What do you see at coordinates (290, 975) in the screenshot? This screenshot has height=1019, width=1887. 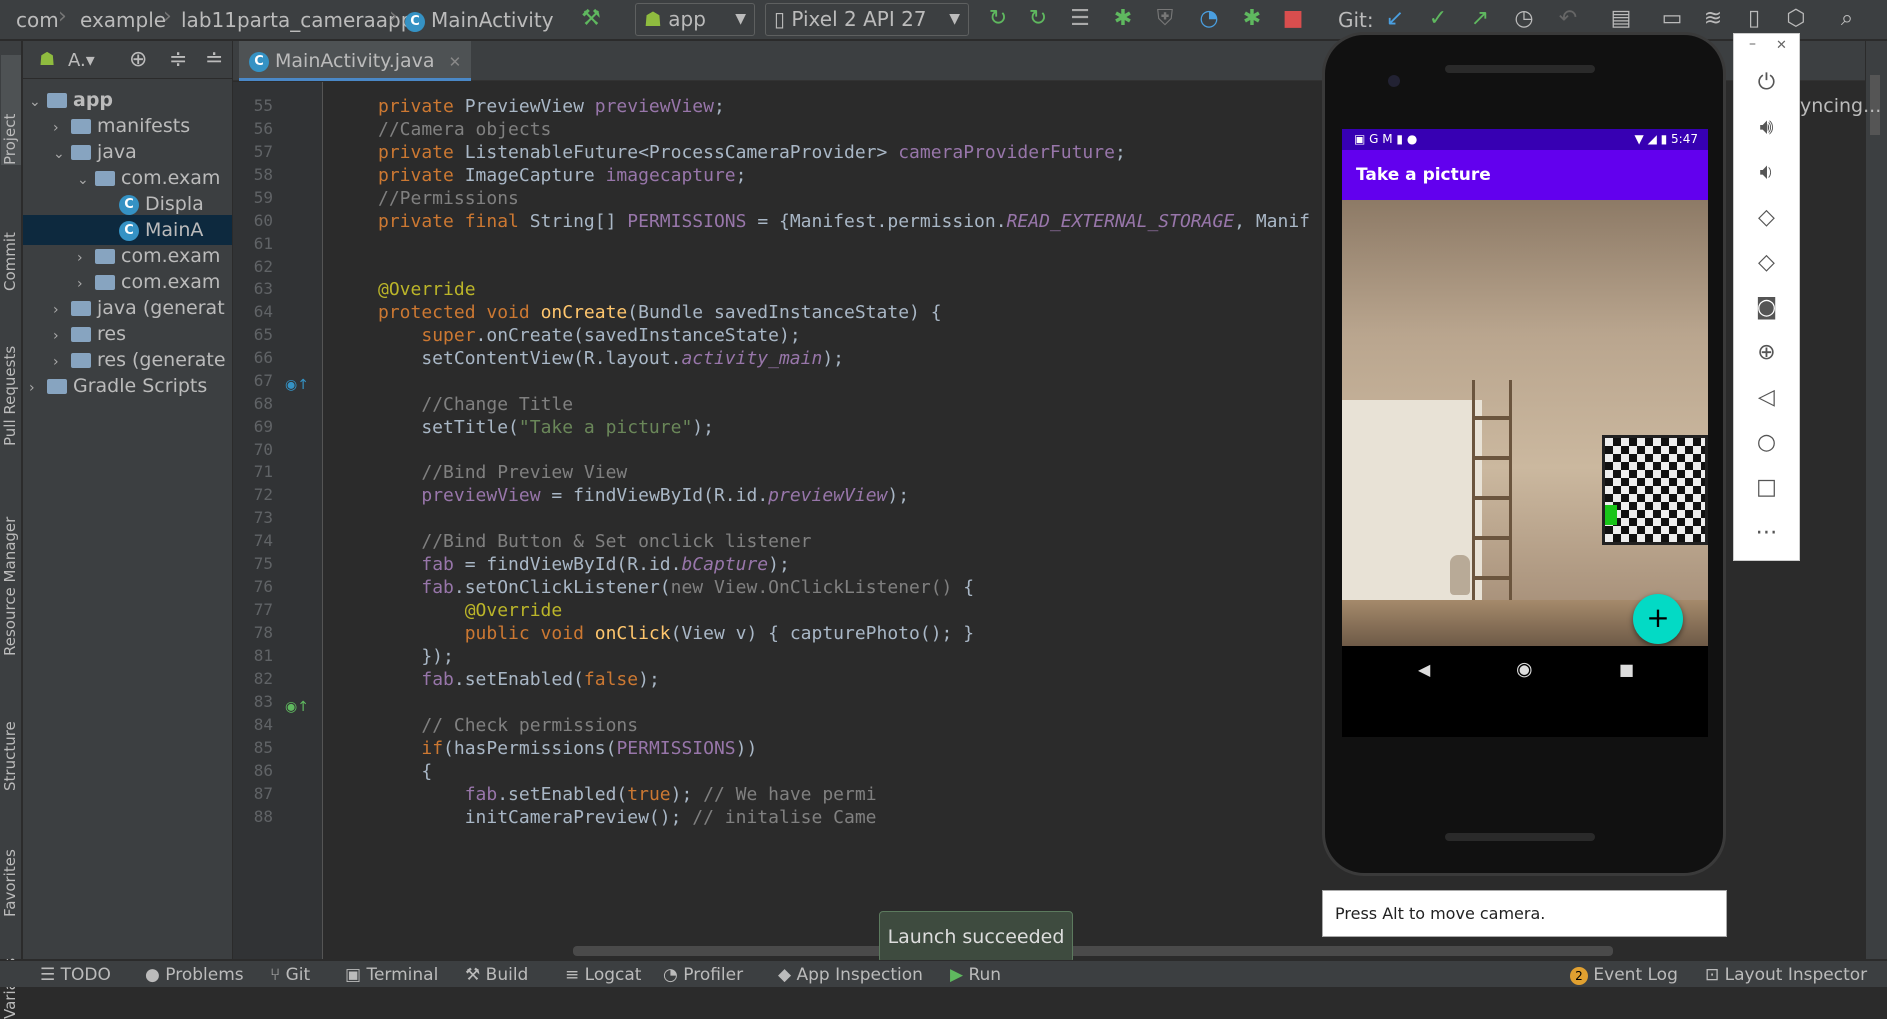 I see `tool-git: ⑂ Git` at bounding box center [290, 975].